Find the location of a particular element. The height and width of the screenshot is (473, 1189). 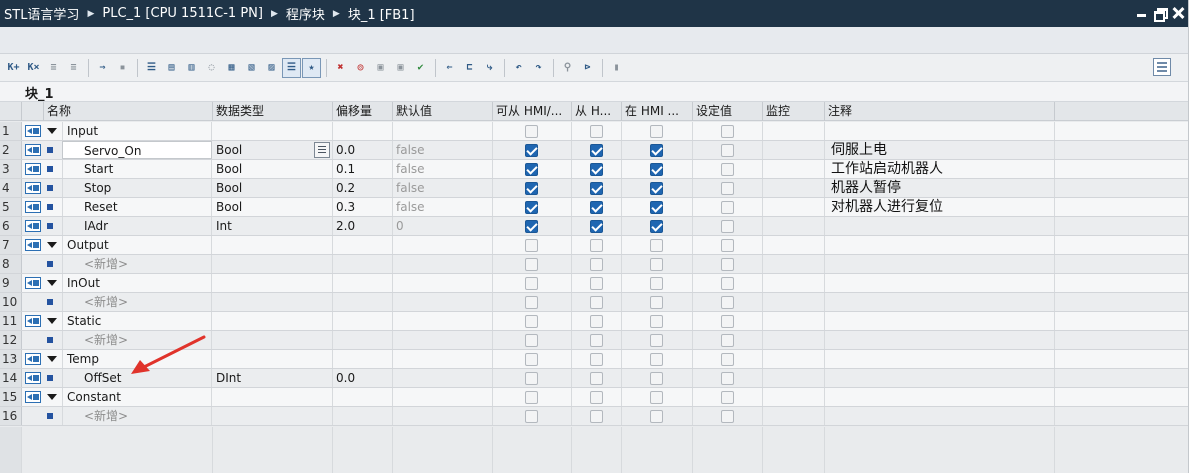

compare-icon: ▣ is located at coordinates (400, 68).